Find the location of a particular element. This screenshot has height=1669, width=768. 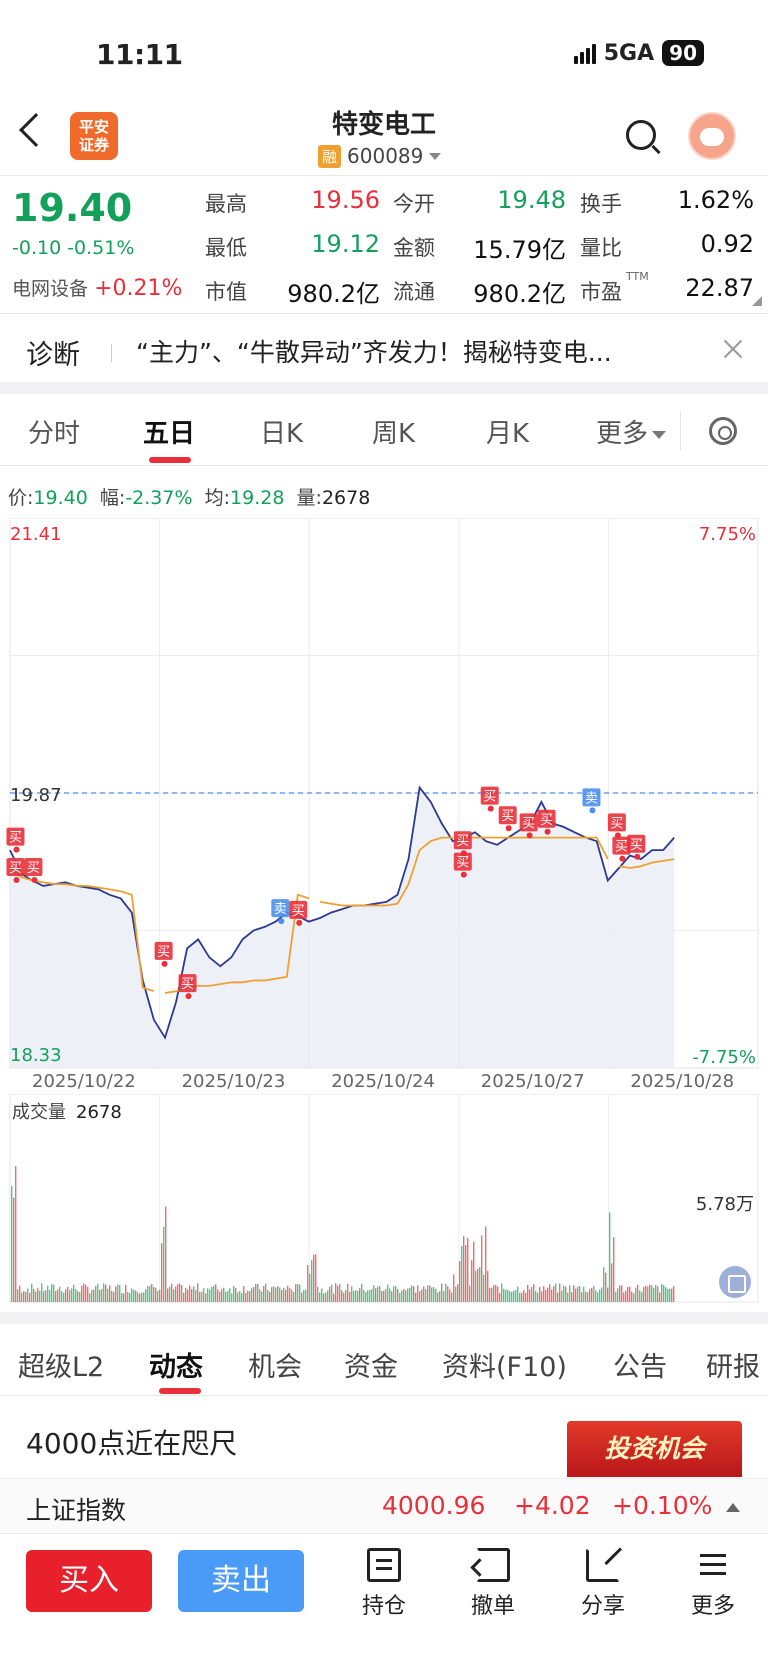

date-tick-label: 2025/10/27 is located at coordinates (532, 1081).